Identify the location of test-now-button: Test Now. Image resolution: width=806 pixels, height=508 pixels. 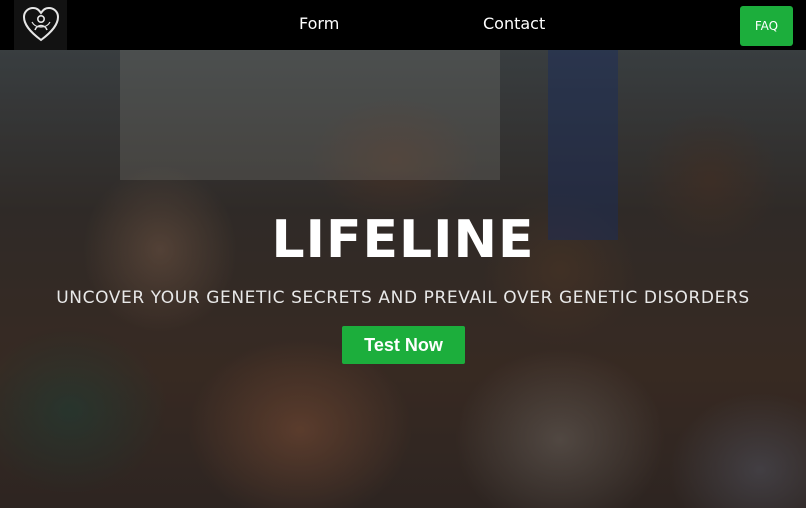
(403, 345).